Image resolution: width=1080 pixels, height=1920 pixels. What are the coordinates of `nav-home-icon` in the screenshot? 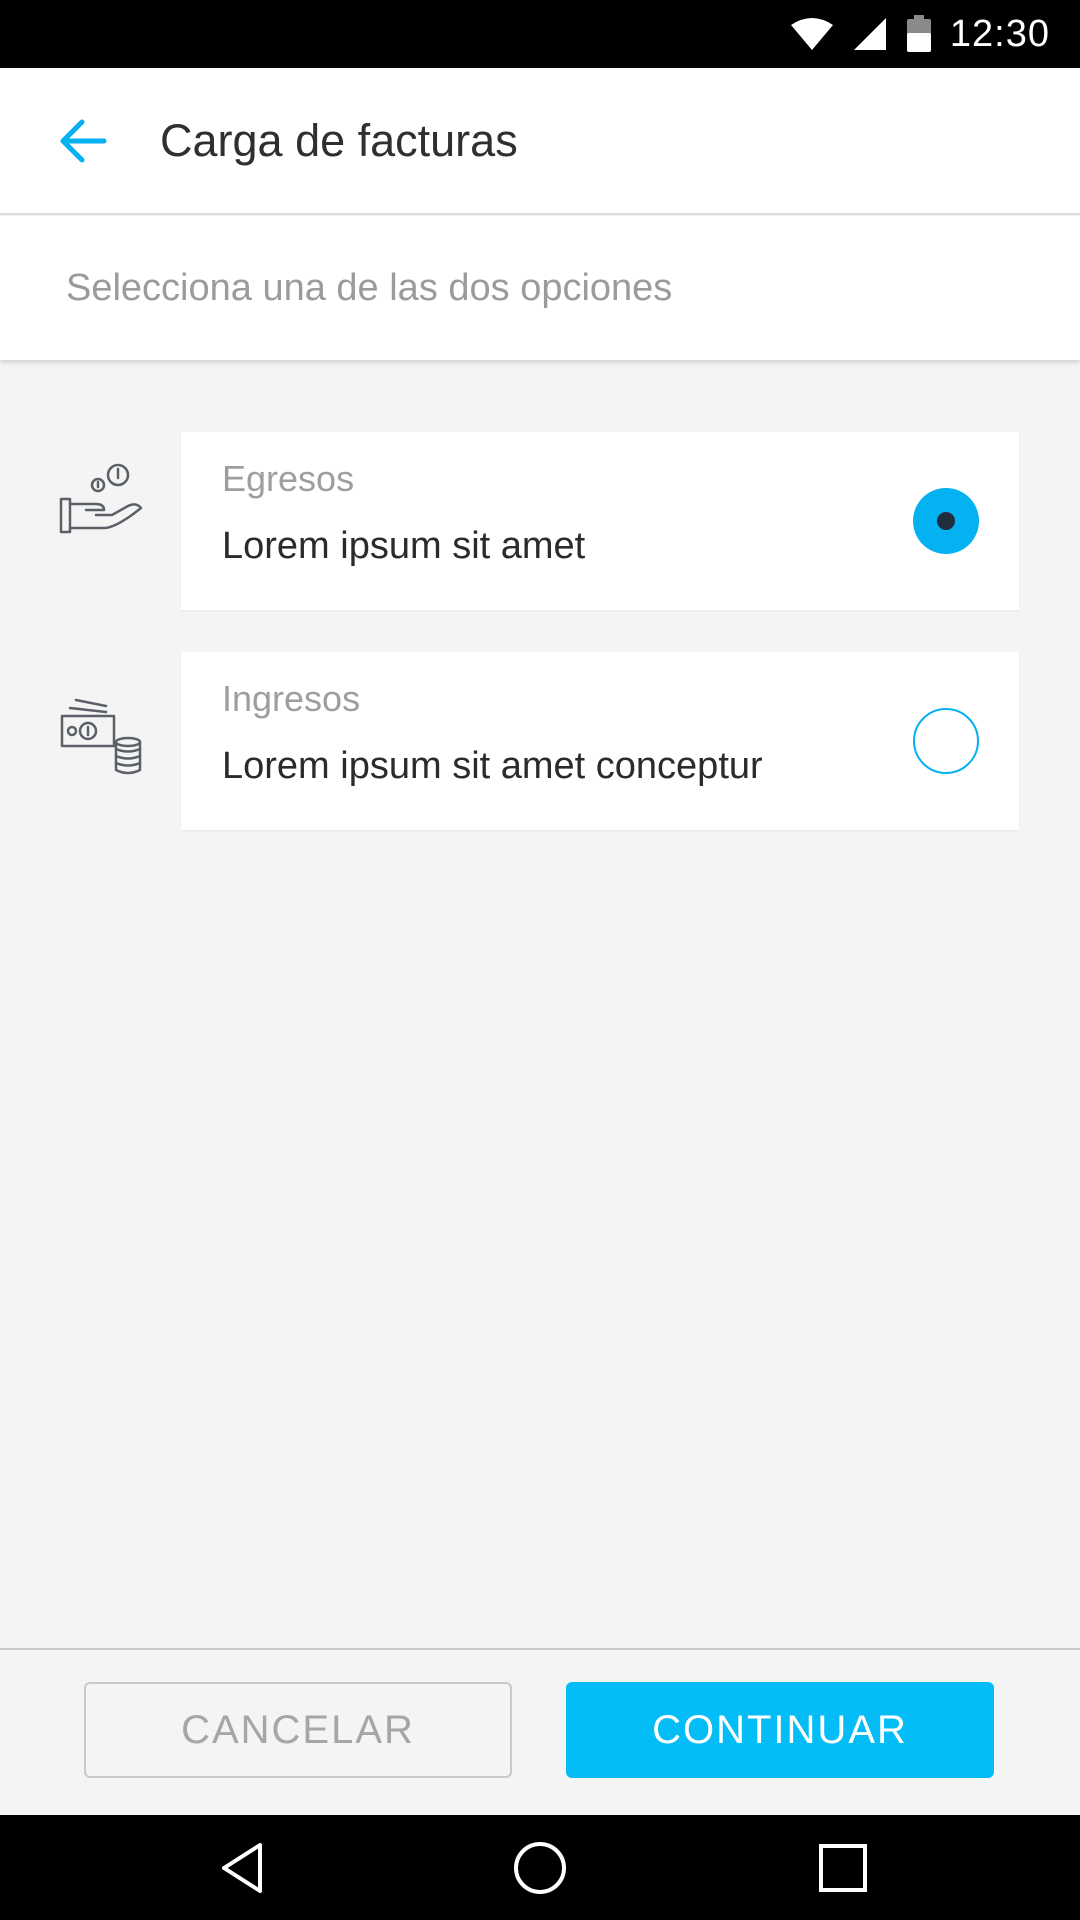 It's located at (540, 1868).